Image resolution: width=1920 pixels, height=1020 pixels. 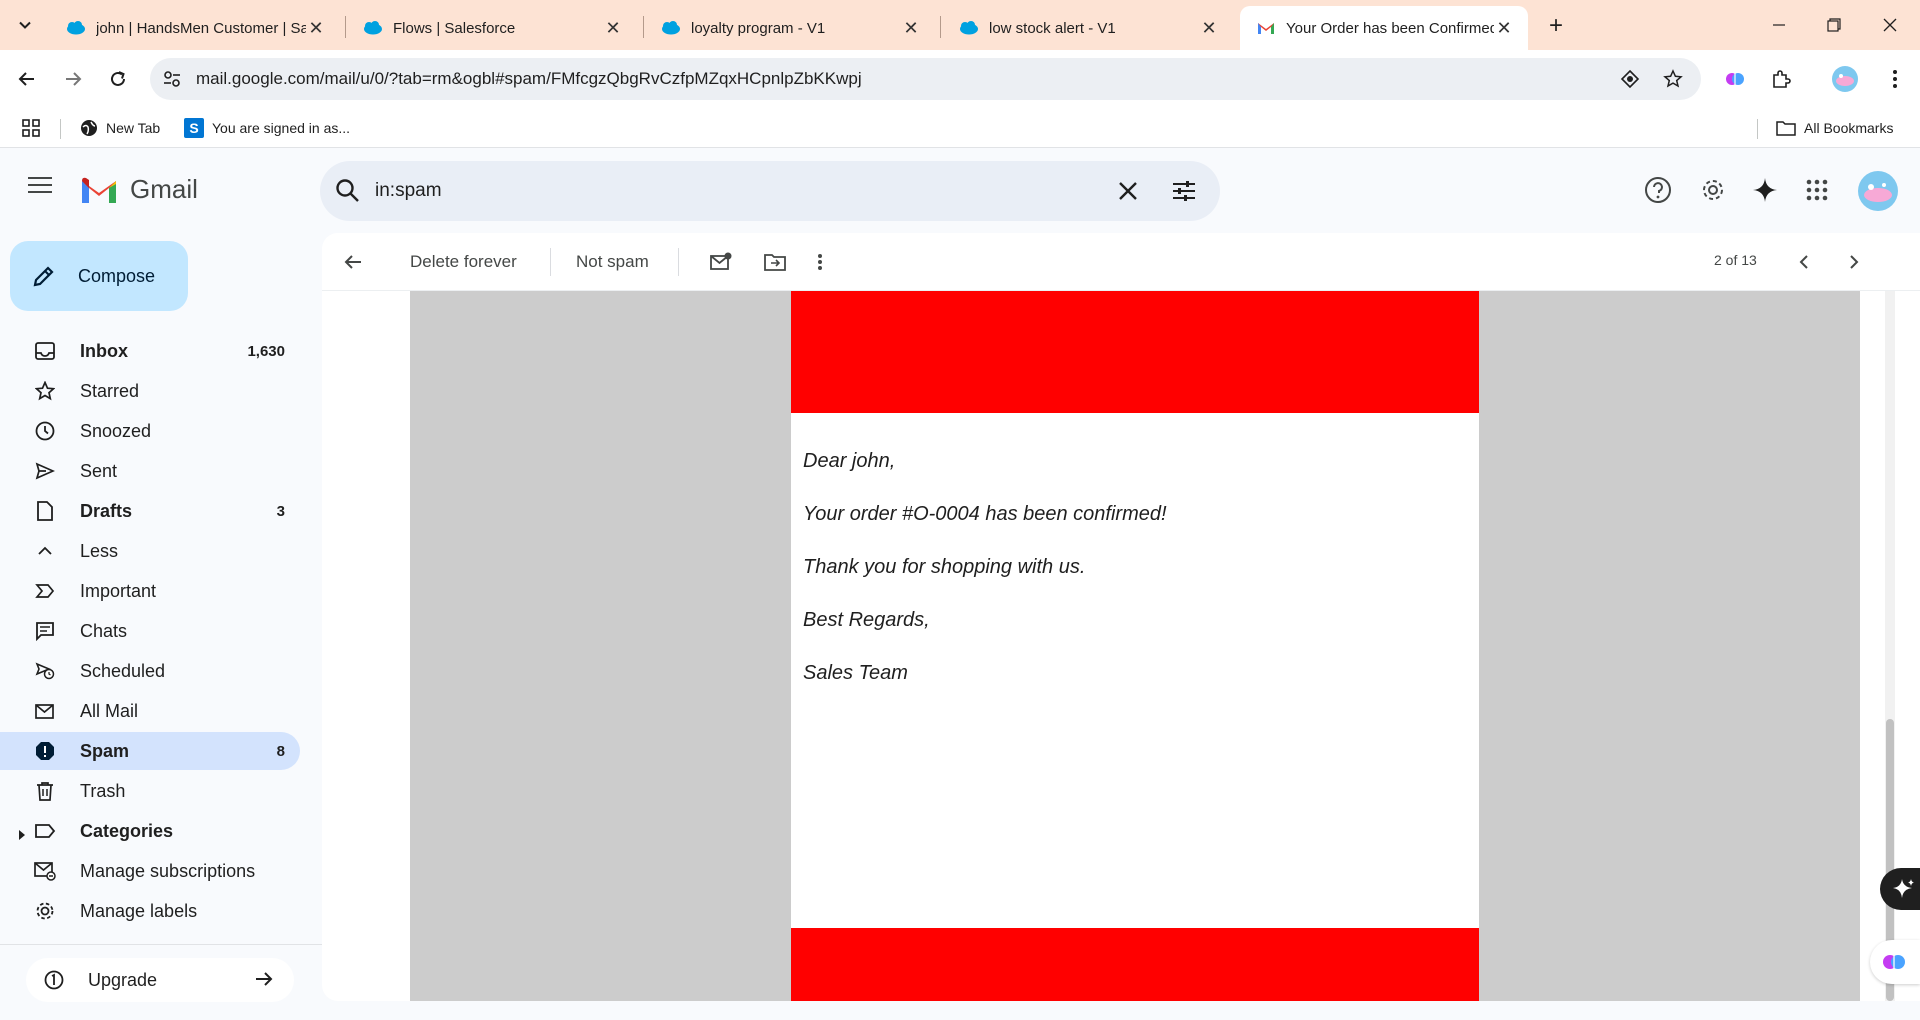 What do you see at coordinates (1845, 79) in the screenshot?
I see `profile-avatar` at bounding box center [1845, 79].